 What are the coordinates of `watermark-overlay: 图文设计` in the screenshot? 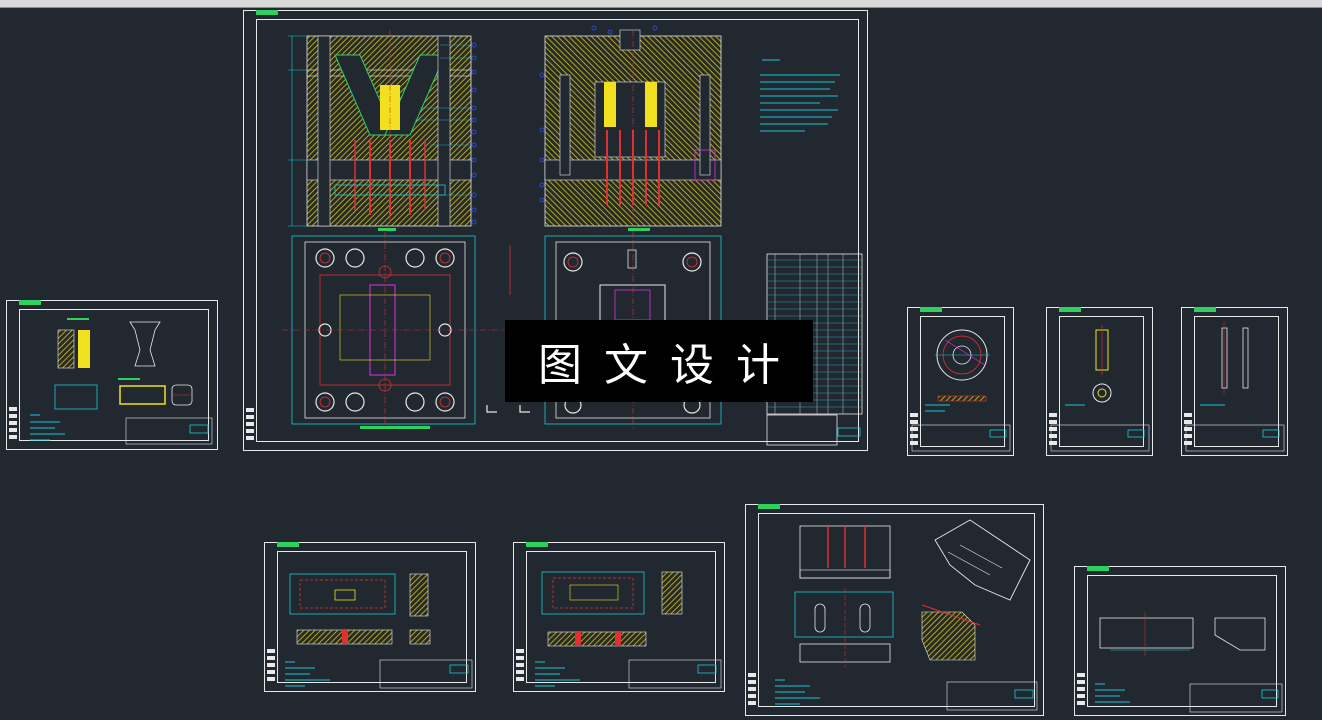 It's located at (659, 361).